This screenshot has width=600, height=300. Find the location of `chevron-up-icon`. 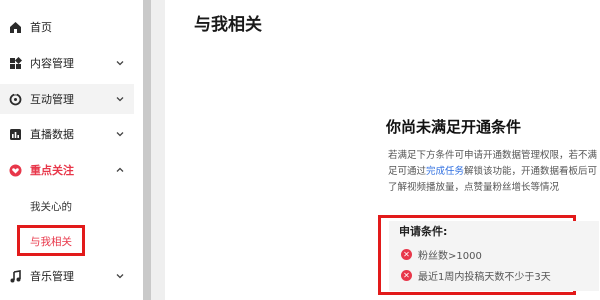

chevron-up-icon is located at coordinates (120, 170).